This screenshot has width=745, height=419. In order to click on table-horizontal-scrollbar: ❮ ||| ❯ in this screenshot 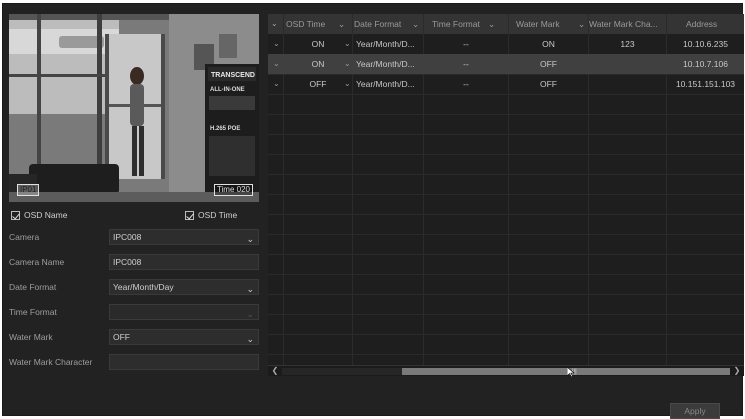, I will do `click(506, 370)`.